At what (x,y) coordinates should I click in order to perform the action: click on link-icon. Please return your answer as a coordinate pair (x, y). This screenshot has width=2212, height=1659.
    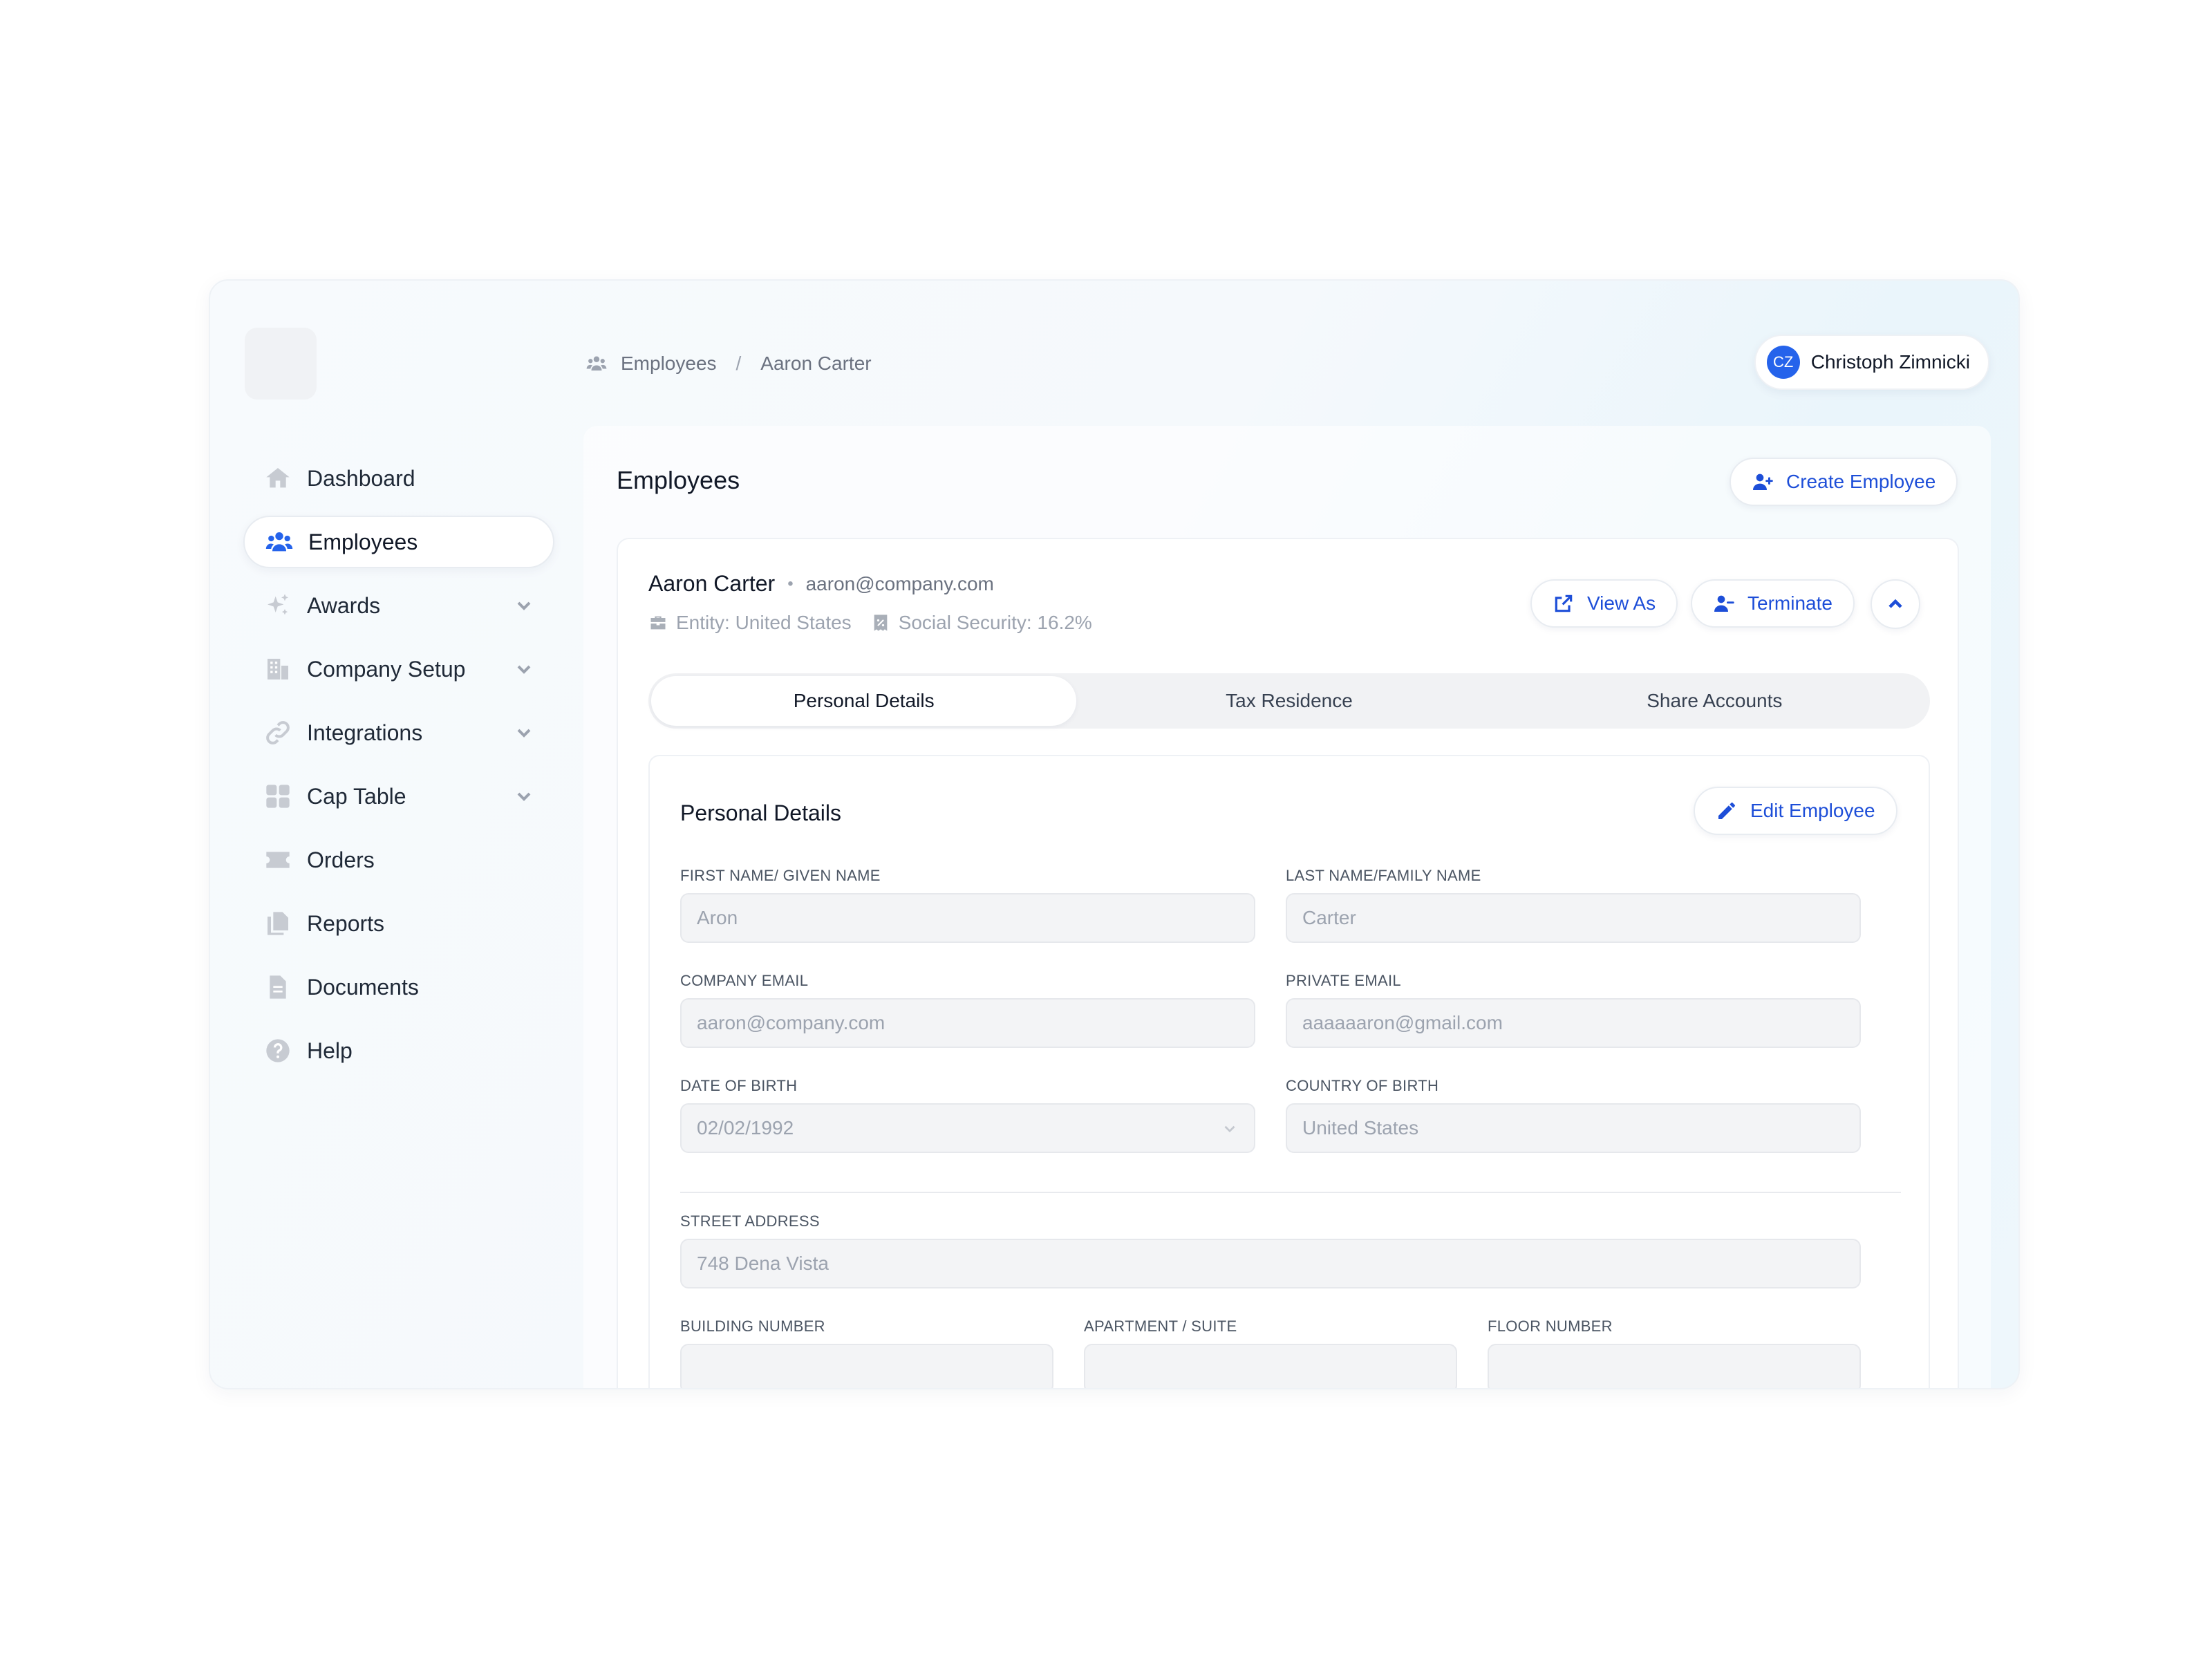
    Looking at the image, I should click on (278, 733).